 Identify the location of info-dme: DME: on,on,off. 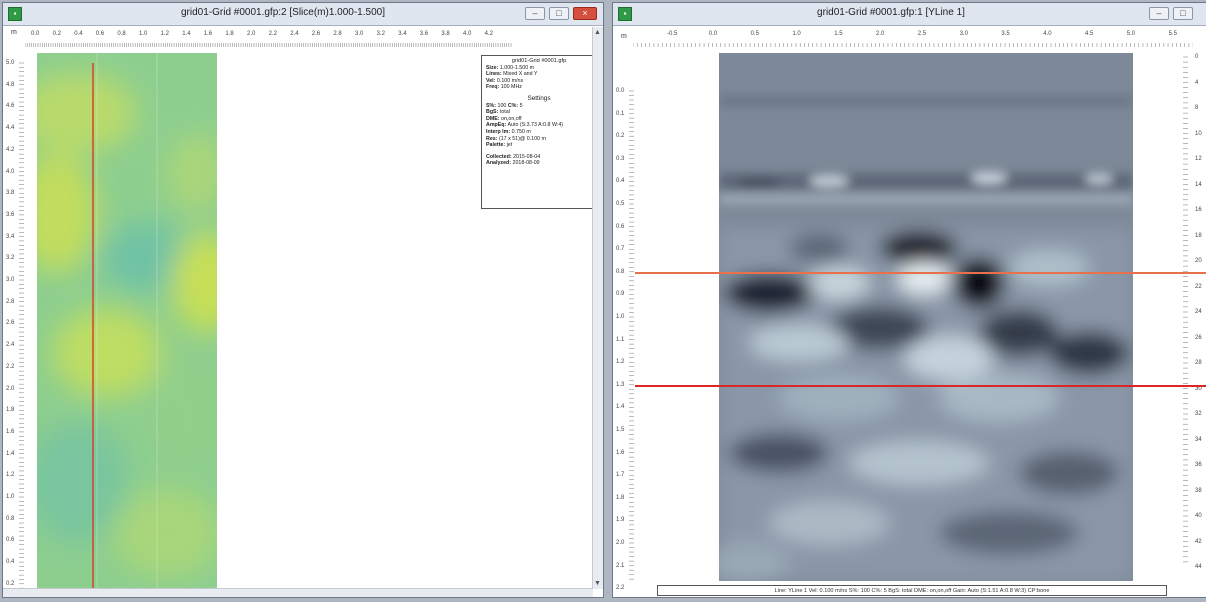
(504, 118).